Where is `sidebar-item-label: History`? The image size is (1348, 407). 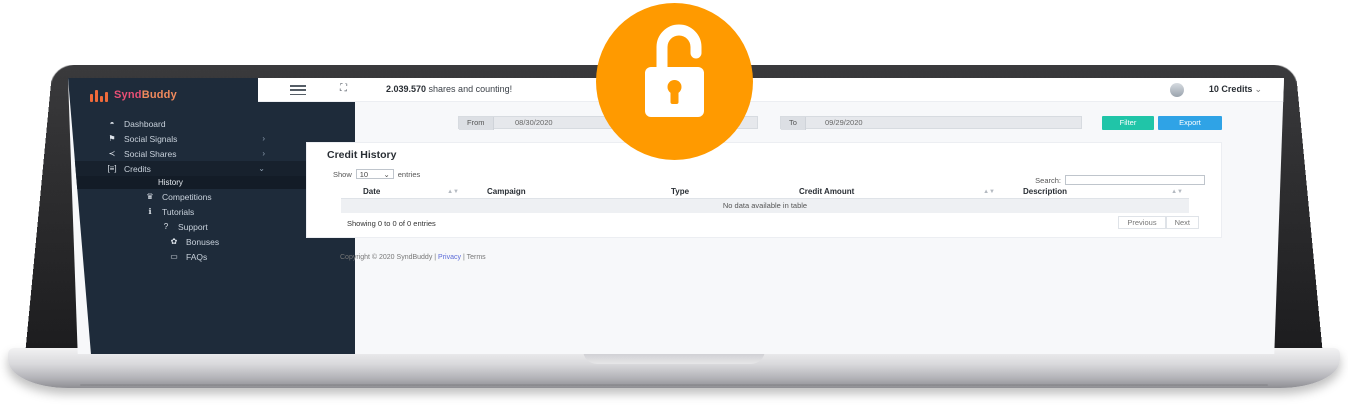
sidebar-item-label: History is located at coordinates (170, 182).